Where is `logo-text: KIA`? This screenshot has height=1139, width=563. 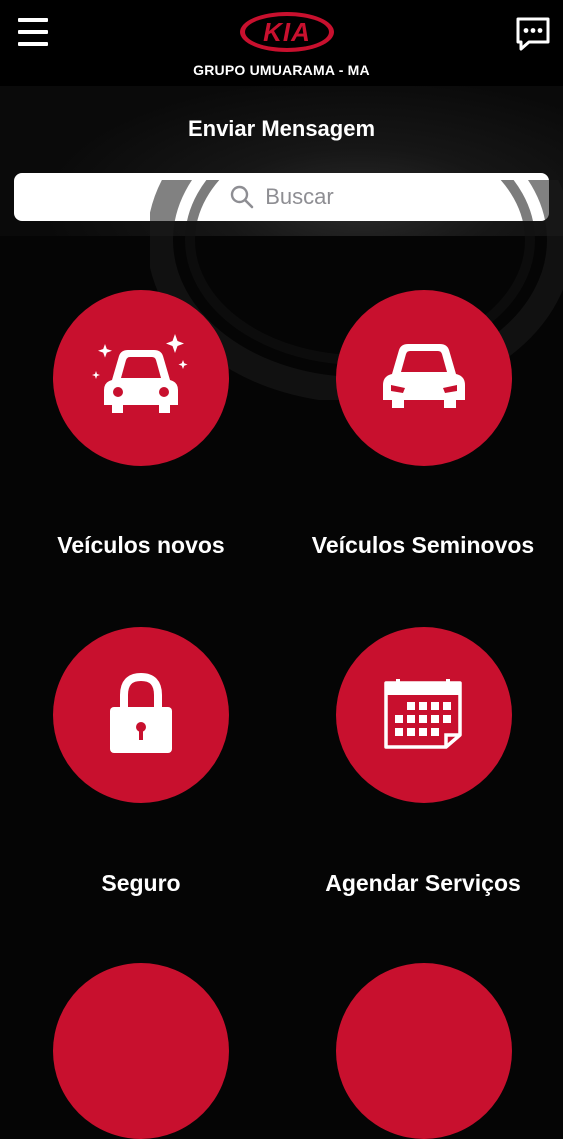
logo-text: KIA is located at coordinates (287, 32).